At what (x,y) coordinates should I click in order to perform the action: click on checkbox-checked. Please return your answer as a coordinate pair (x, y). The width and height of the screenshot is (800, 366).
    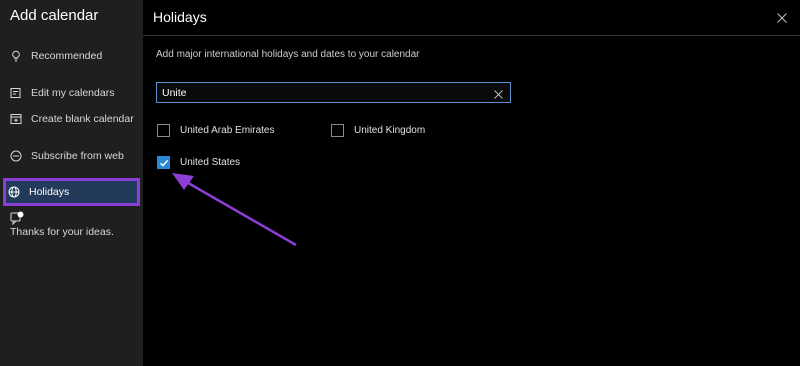
    Looking at the image, I should click on (163, 162).